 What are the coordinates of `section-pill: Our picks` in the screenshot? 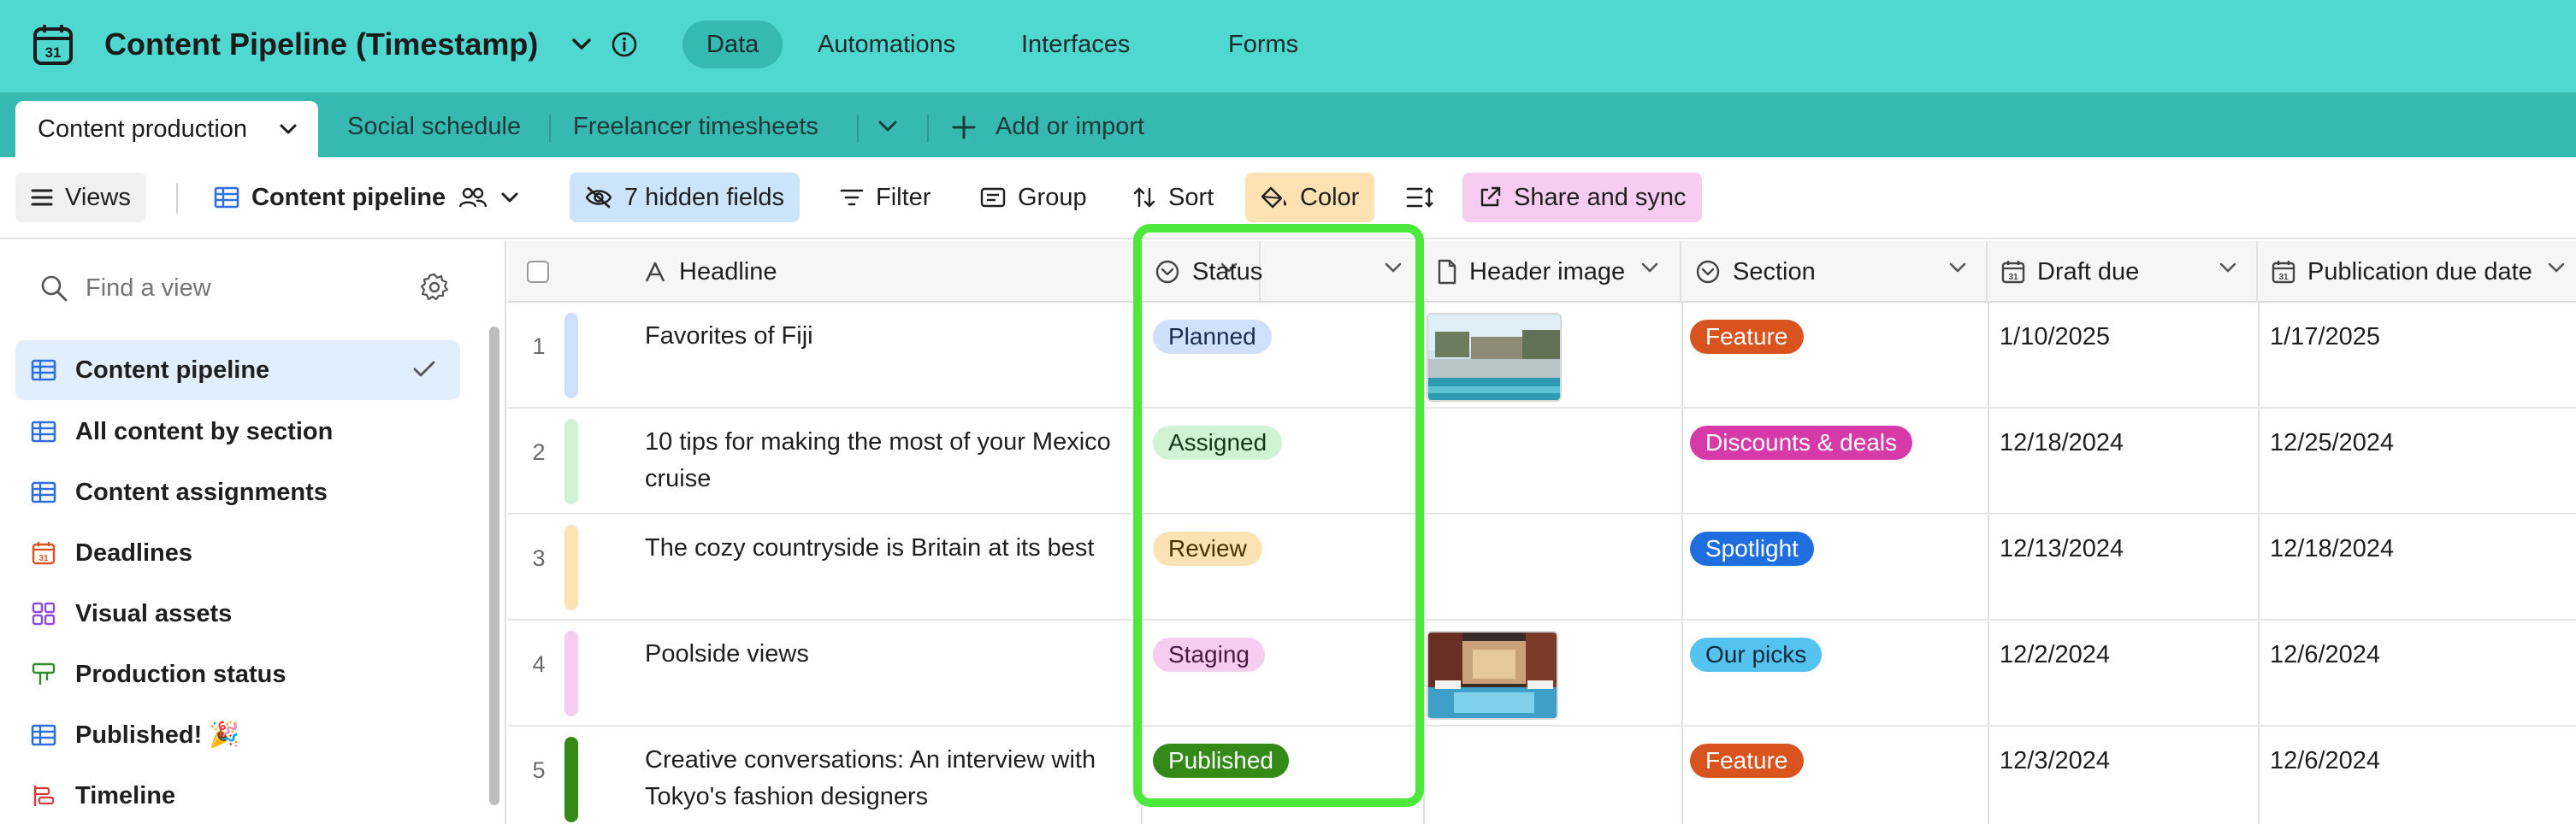 It's located at (1757, 655).